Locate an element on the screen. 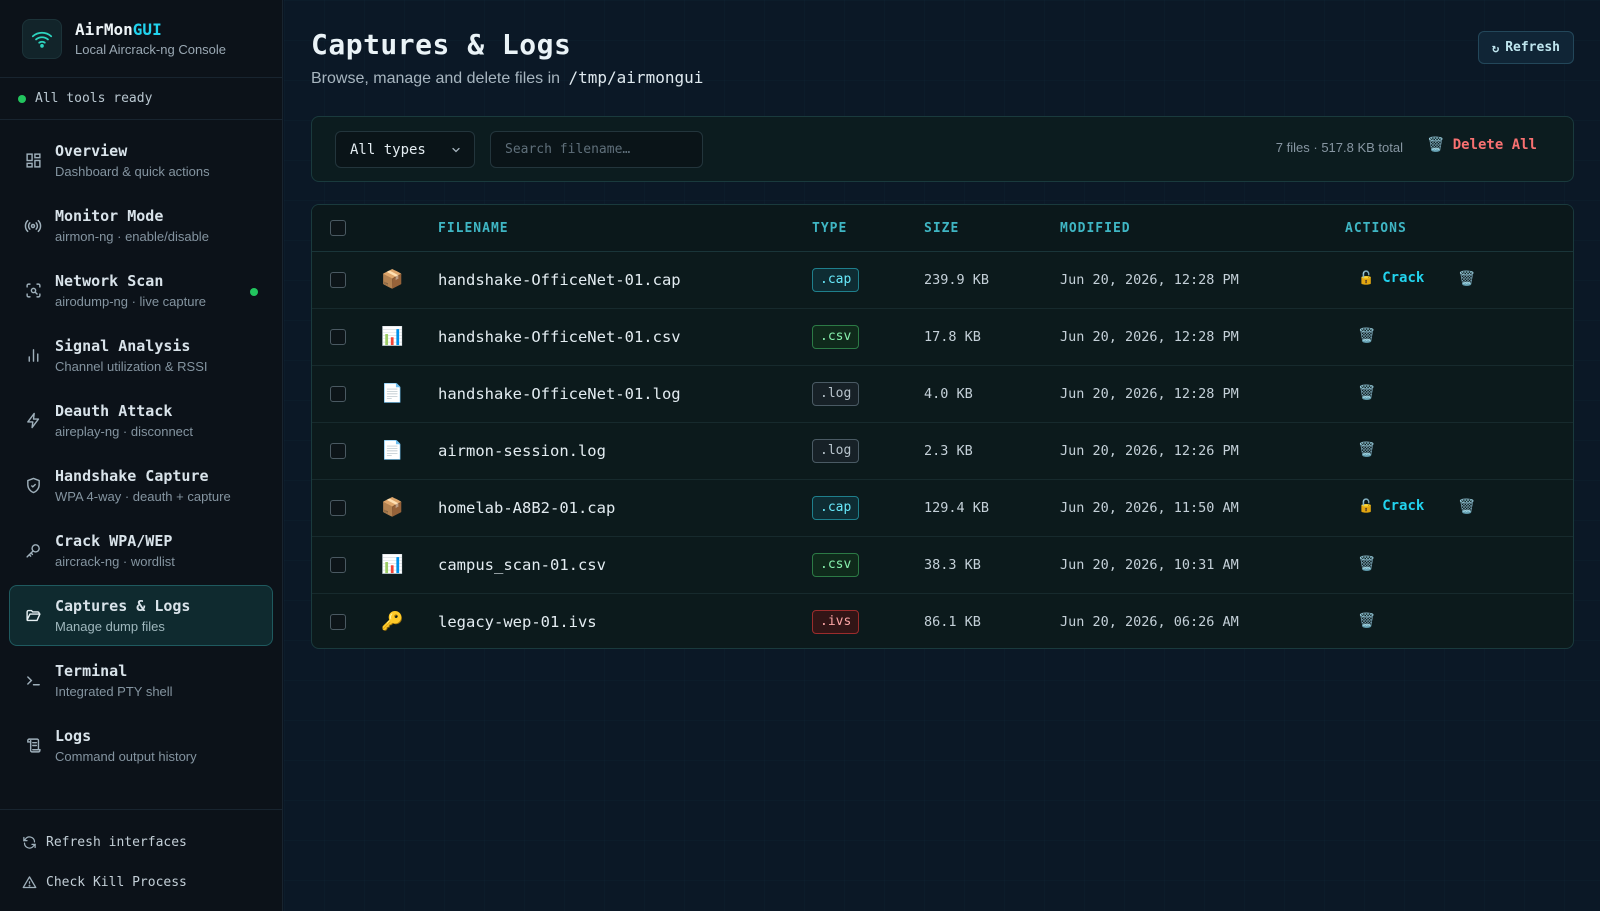 The width and height of the screenshot is (1600, 911). file-modified: Jun 20, 2026, 12:26 PM is located at coordinates (1149, 451).